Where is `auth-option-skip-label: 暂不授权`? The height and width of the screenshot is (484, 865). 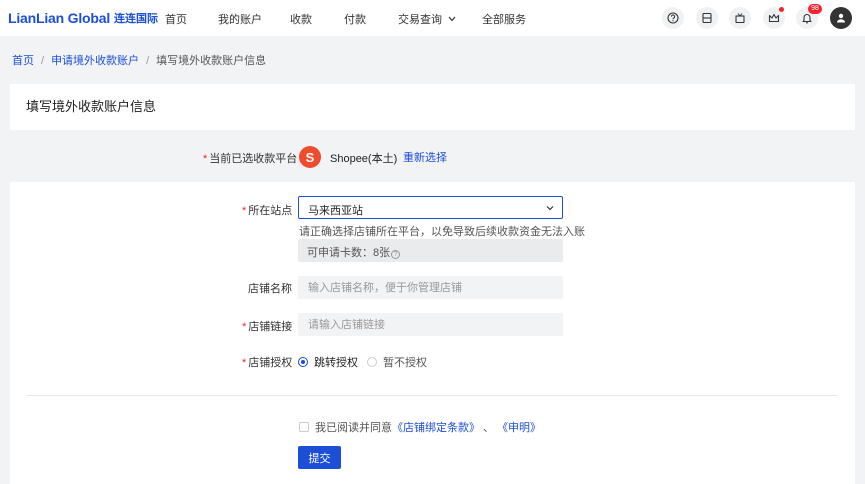
auth-option-skip-label: 暂不授权 is located at coordinates (405, 363).